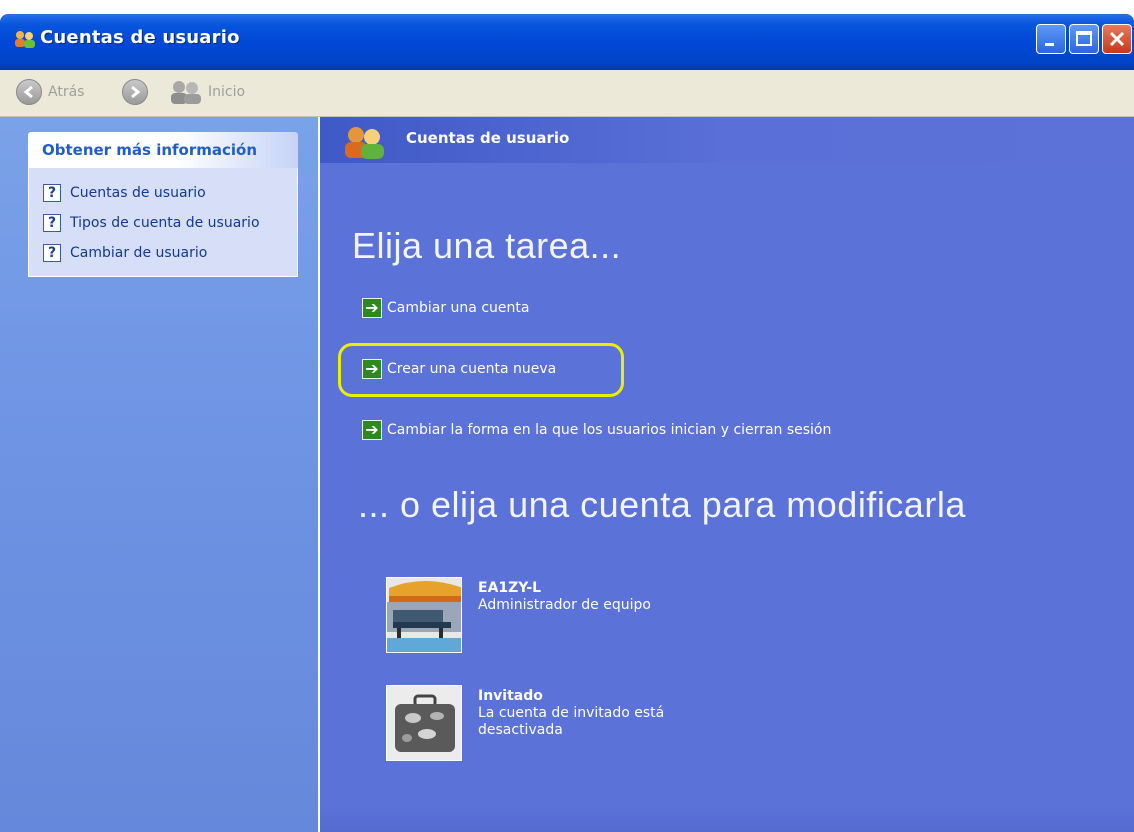  What do you see at coordinates (66, 92) in the screenshot?
I see `back-label: Atrás` at bounding box center [66, 92].